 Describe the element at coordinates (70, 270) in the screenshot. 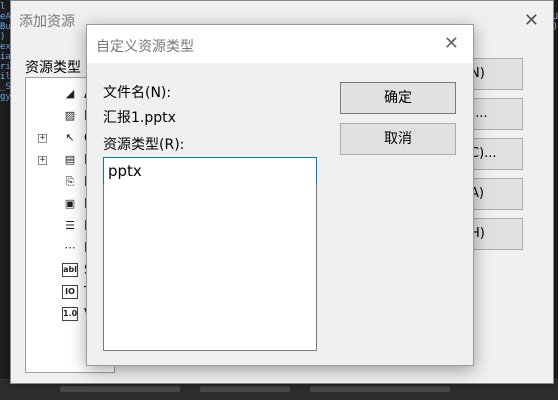

I see `string-table-icon: abl` at that location.